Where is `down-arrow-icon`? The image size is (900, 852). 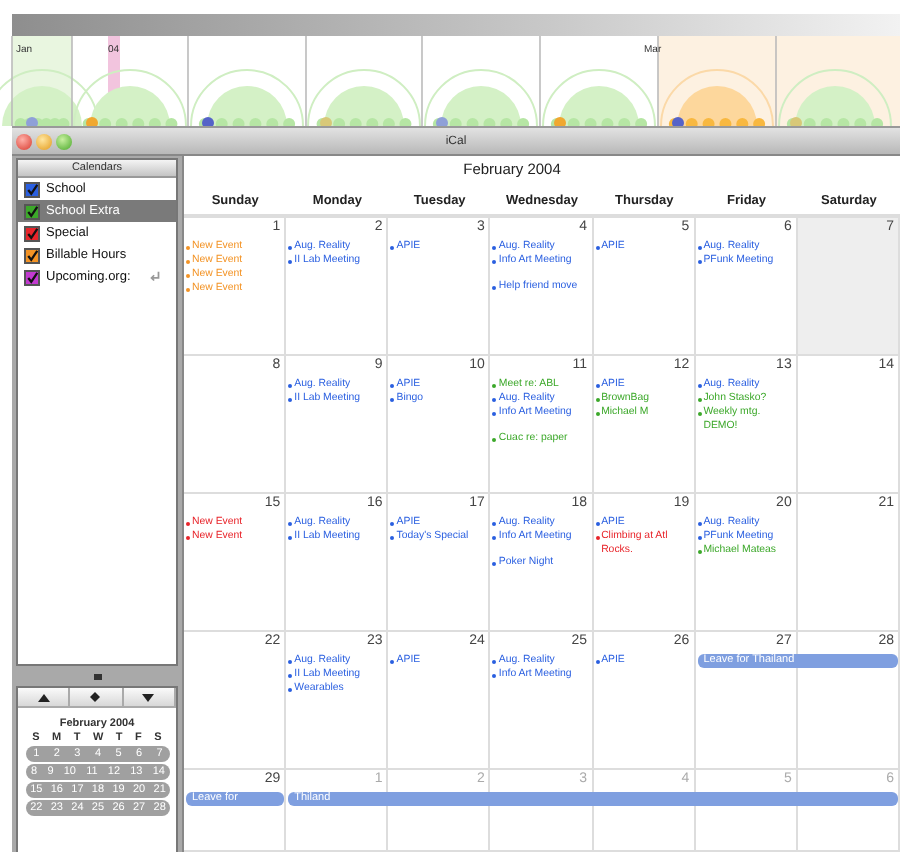
down-arrow-icon is located at coordinates (148, 697).